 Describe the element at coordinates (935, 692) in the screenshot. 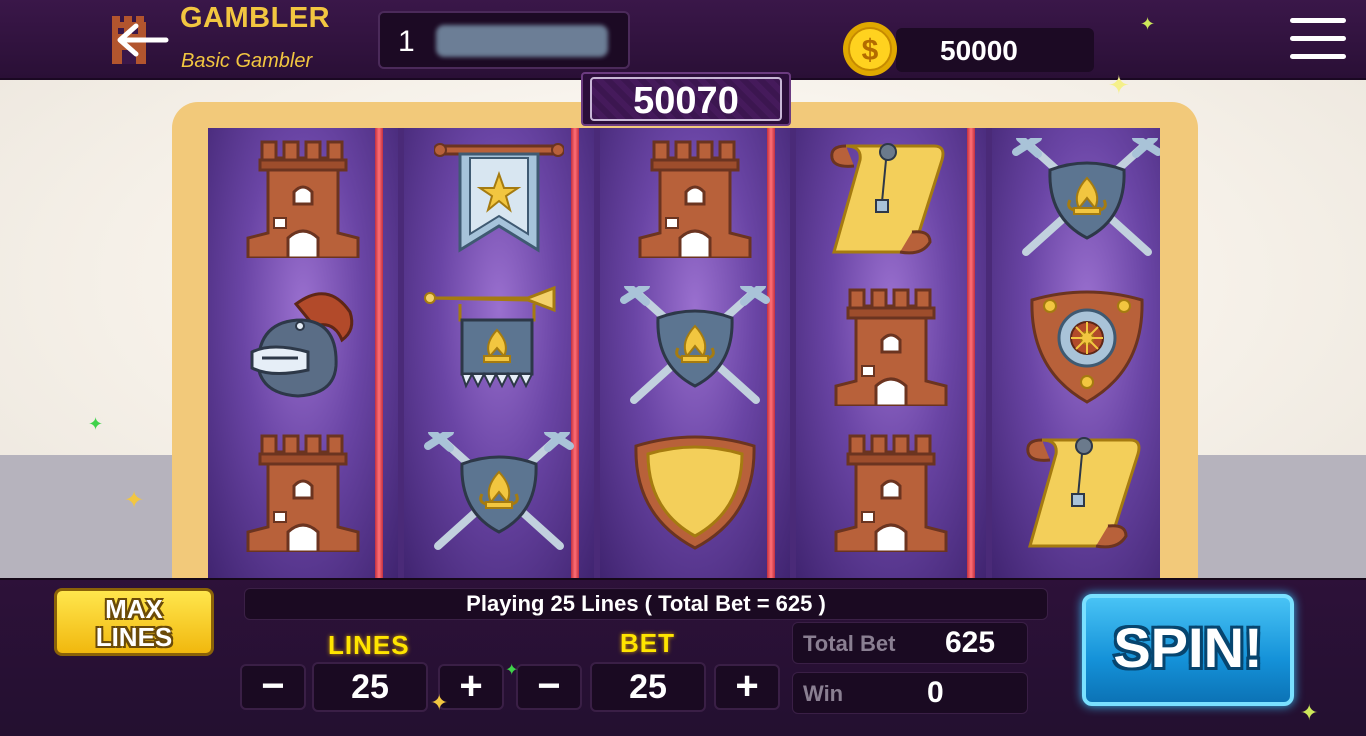

I see `win-value: 0` at that location.